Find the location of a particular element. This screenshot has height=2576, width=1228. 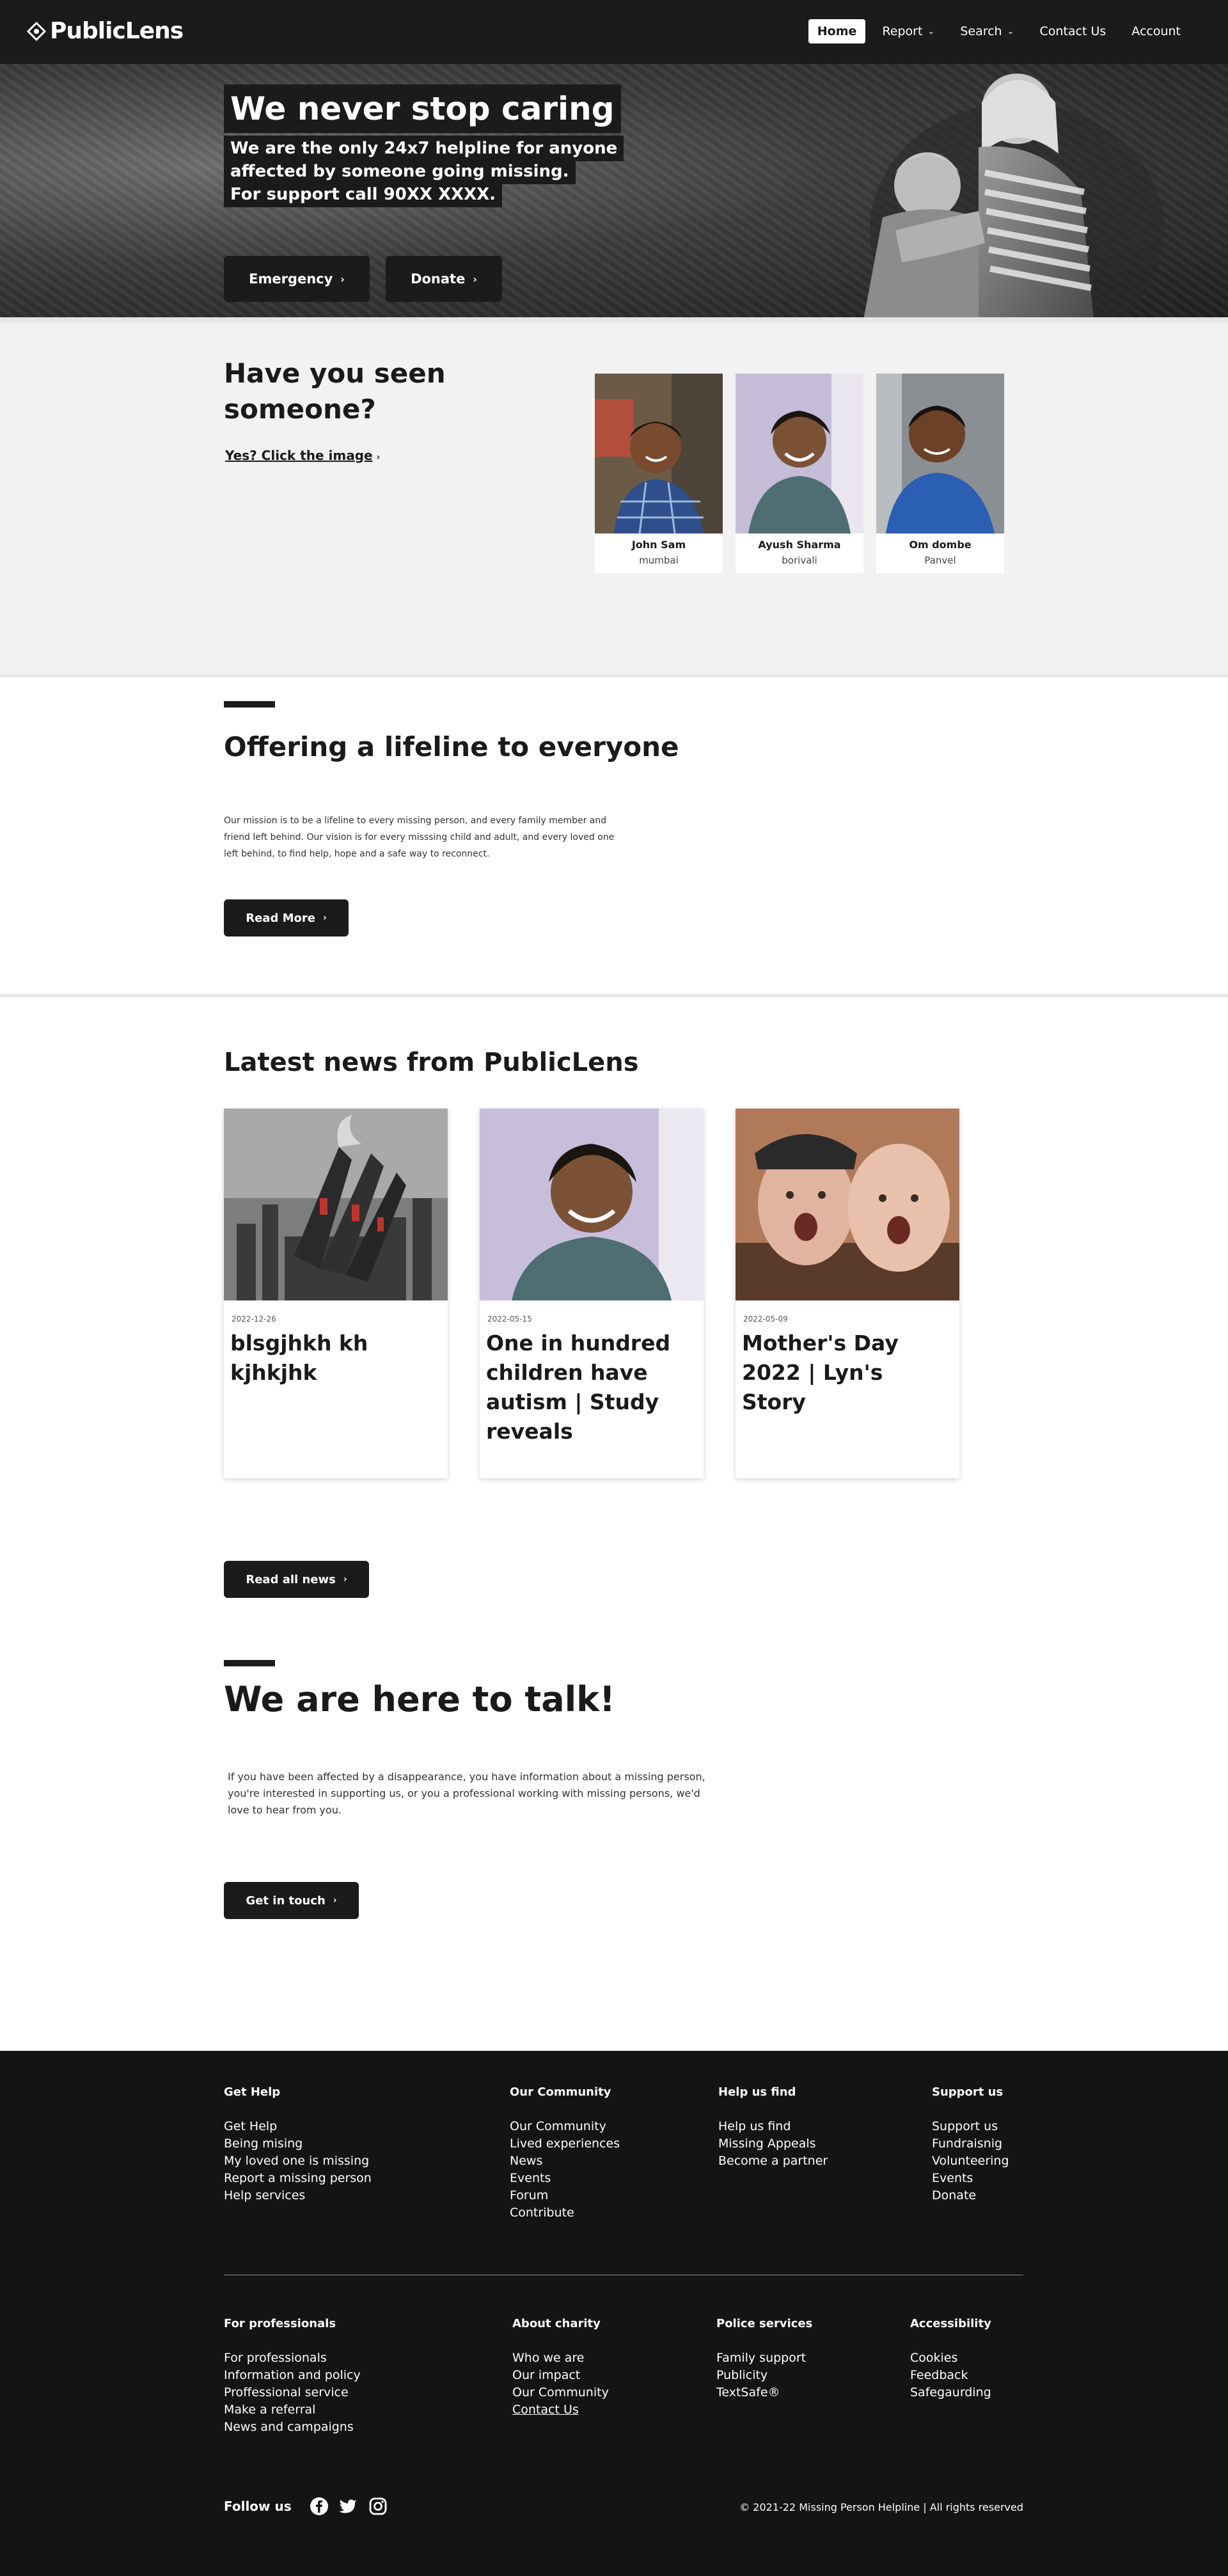

footer-link: Help us find is located at coordinates (773, 2126).